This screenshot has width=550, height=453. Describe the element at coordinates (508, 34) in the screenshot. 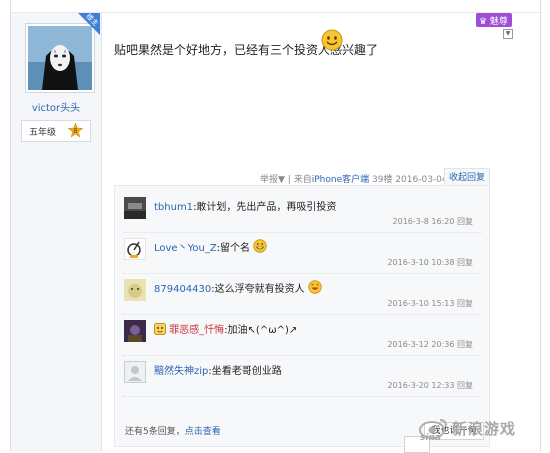

I see `chevron-down-icon: ▼` at that location.